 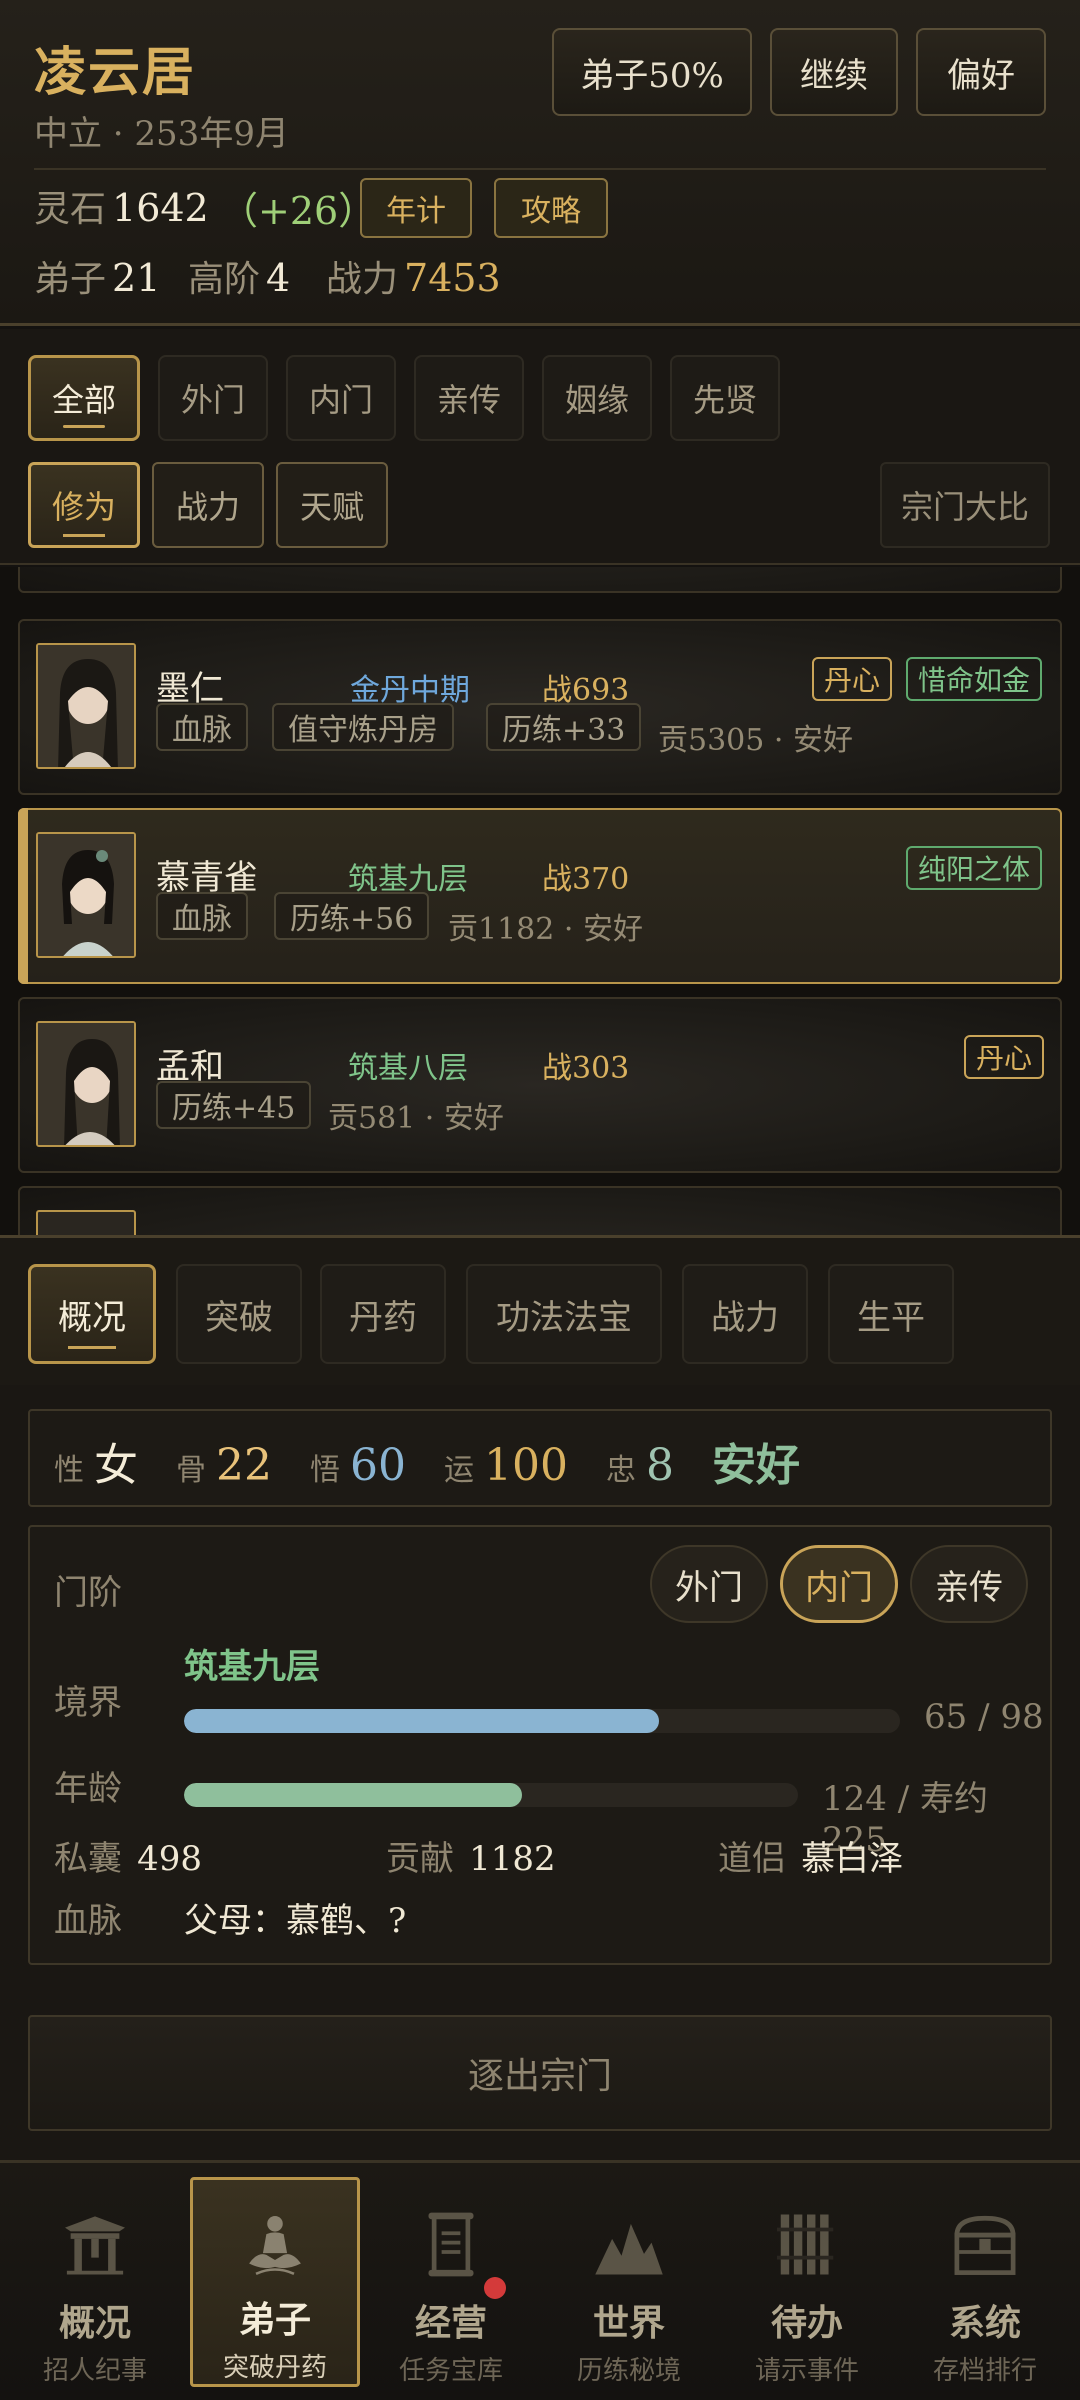 I want to click on age-progress-fill, so click(x=353, y=1795).